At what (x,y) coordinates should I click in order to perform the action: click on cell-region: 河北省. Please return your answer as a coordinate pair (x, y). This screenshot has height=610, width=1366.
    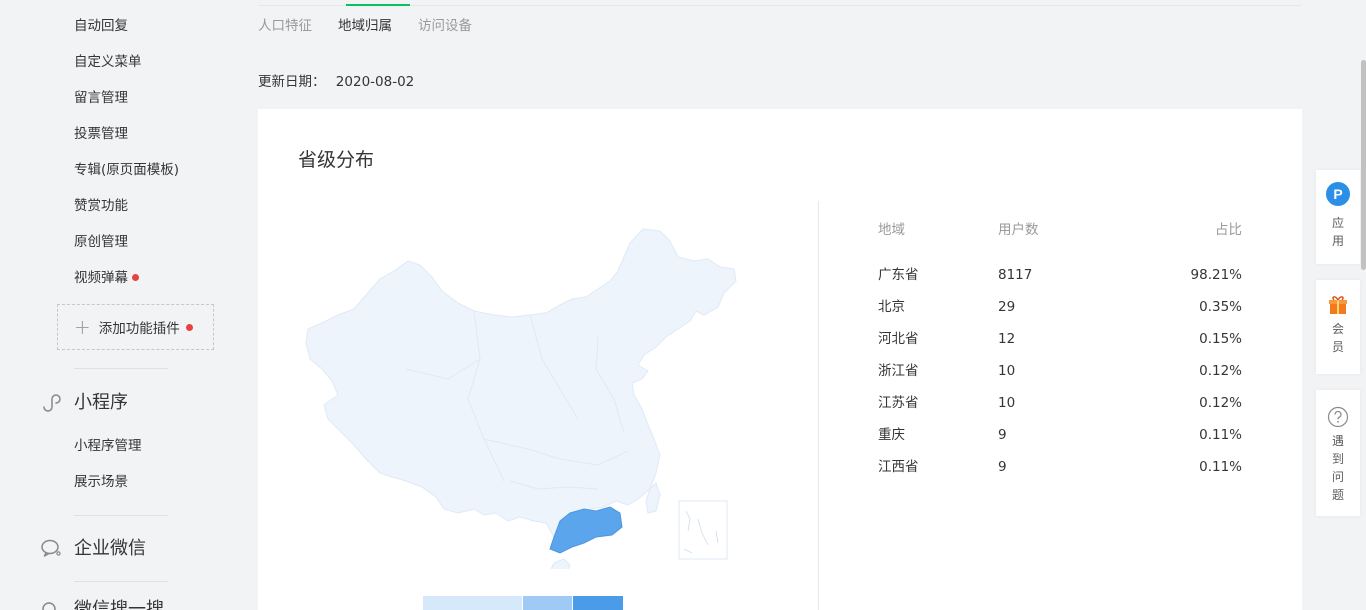
    Looking at the image, I should click on (898, 339).